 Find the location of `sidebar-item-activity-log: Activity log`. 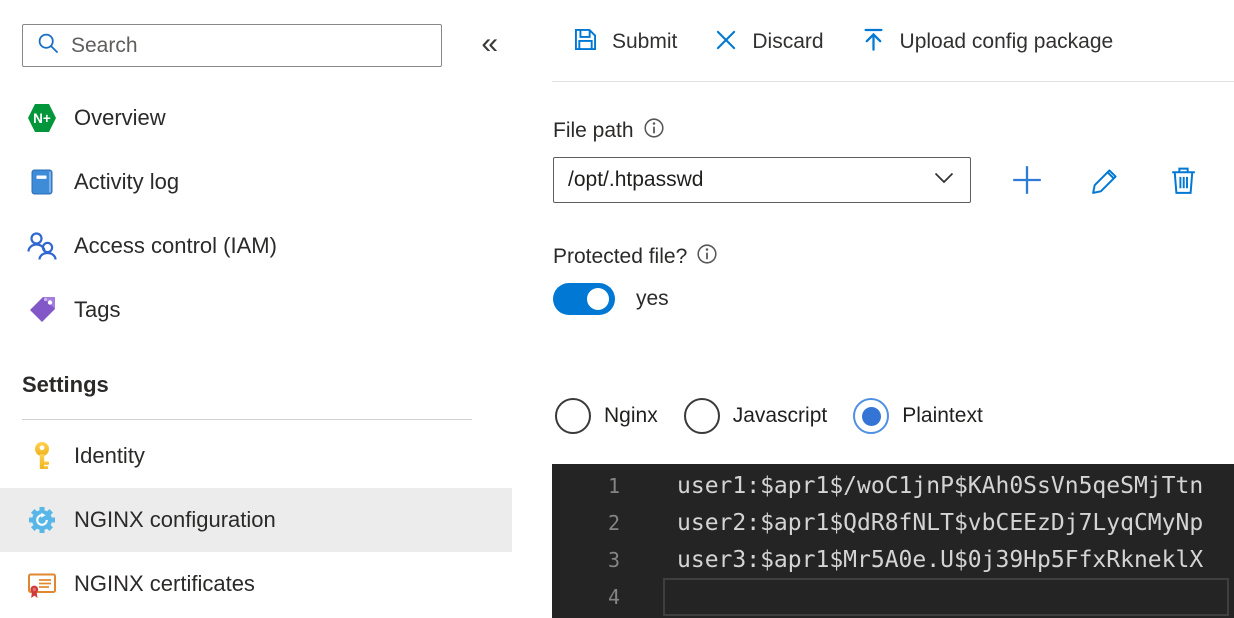

sidebar-item-activity-log: Activity log is located at coordinates (256, 182).